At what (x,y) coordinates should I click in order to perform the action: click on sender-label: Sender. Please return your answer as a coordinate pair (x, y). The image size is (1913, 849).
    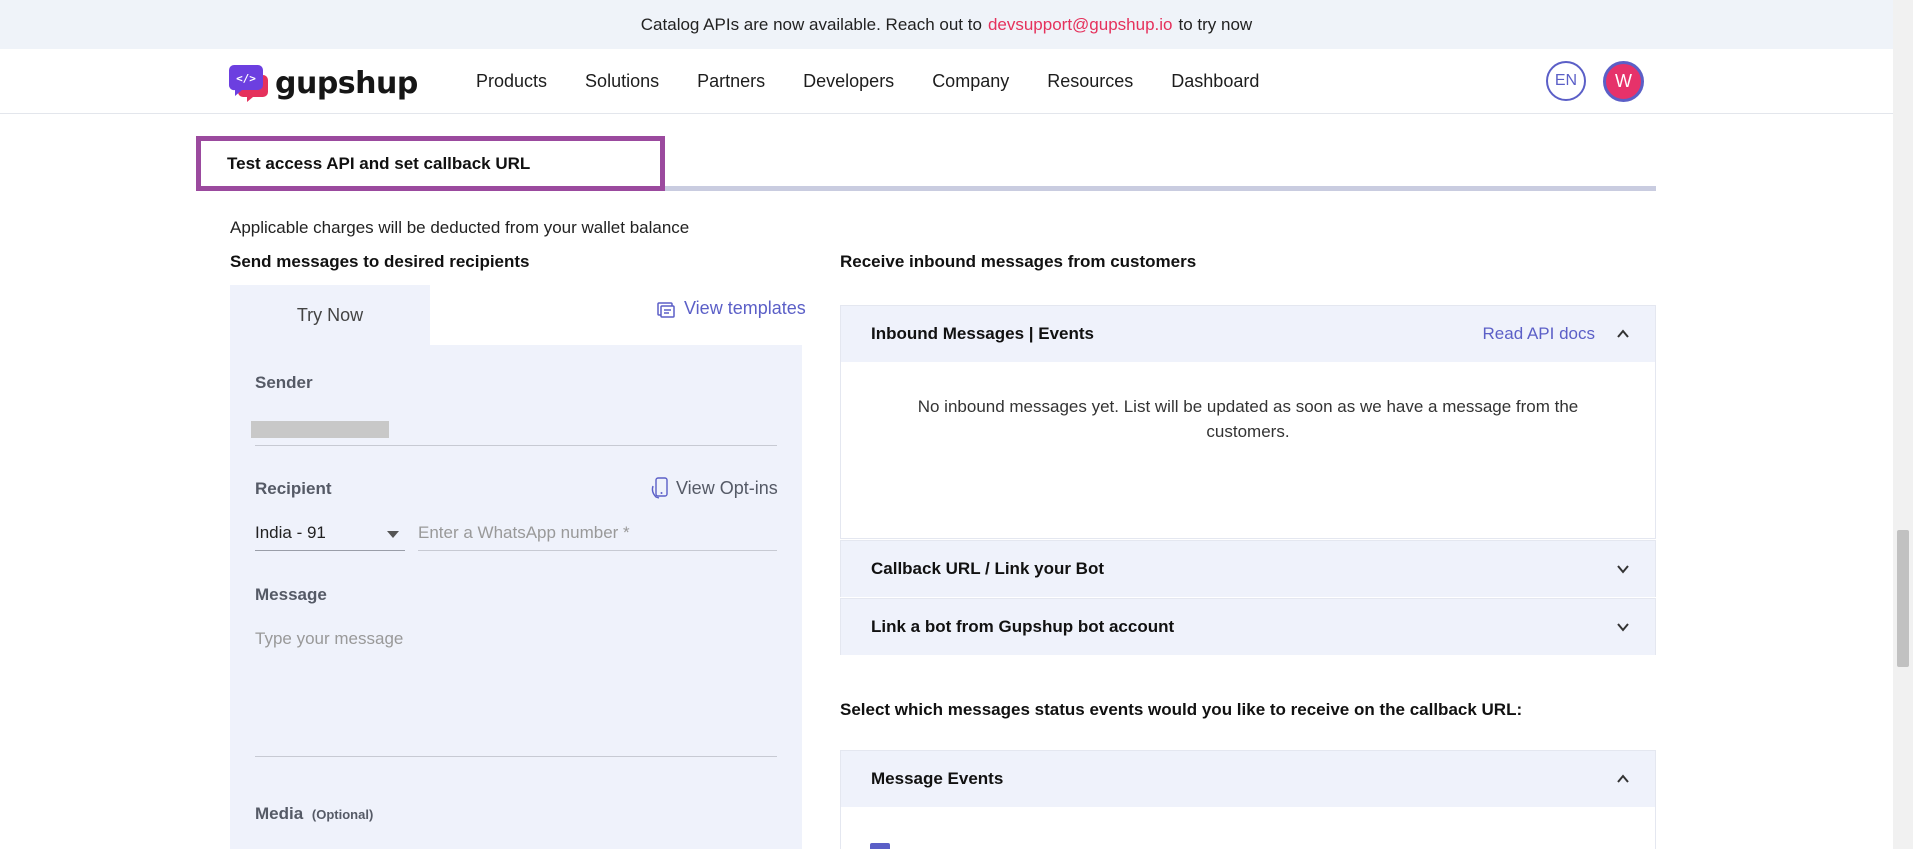
    Looking at the image, I should click on (284, 382).